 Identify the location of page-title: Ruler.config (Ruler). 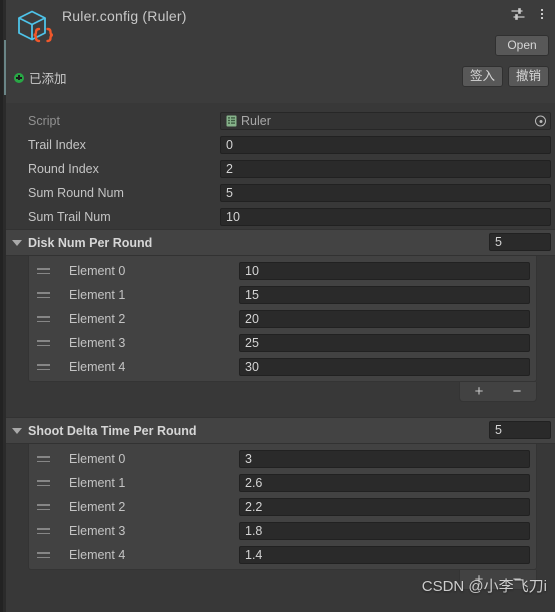
(124, 16).